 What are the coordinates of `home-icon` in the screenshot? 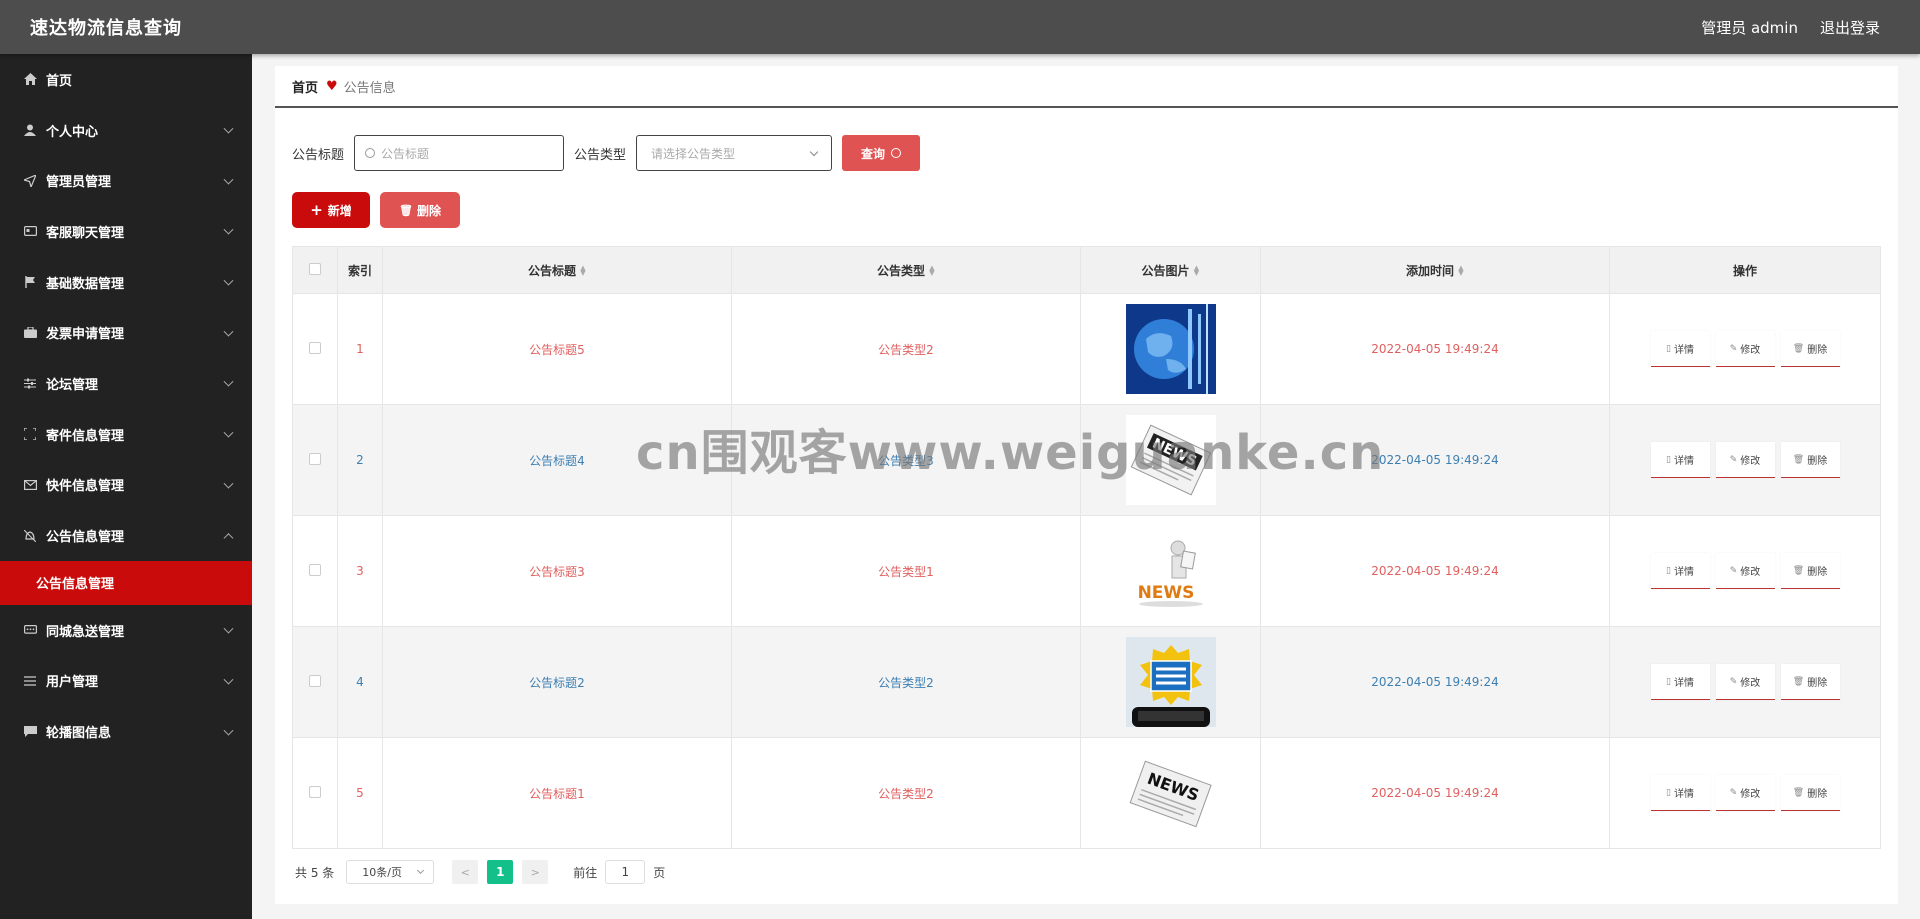 It's located at (30, 79).